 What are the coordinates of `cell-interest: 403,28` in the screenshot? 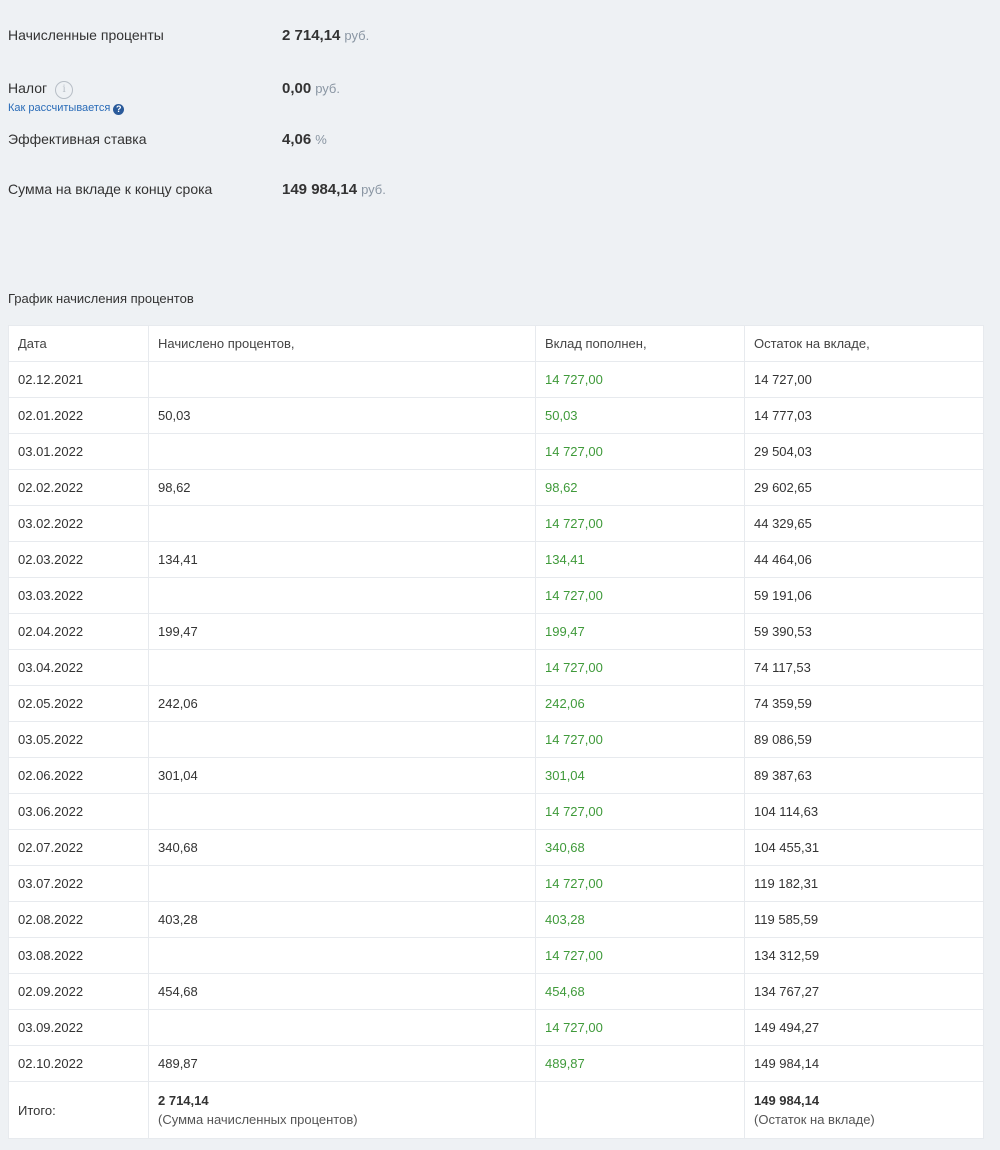 It's located at (342, 919).